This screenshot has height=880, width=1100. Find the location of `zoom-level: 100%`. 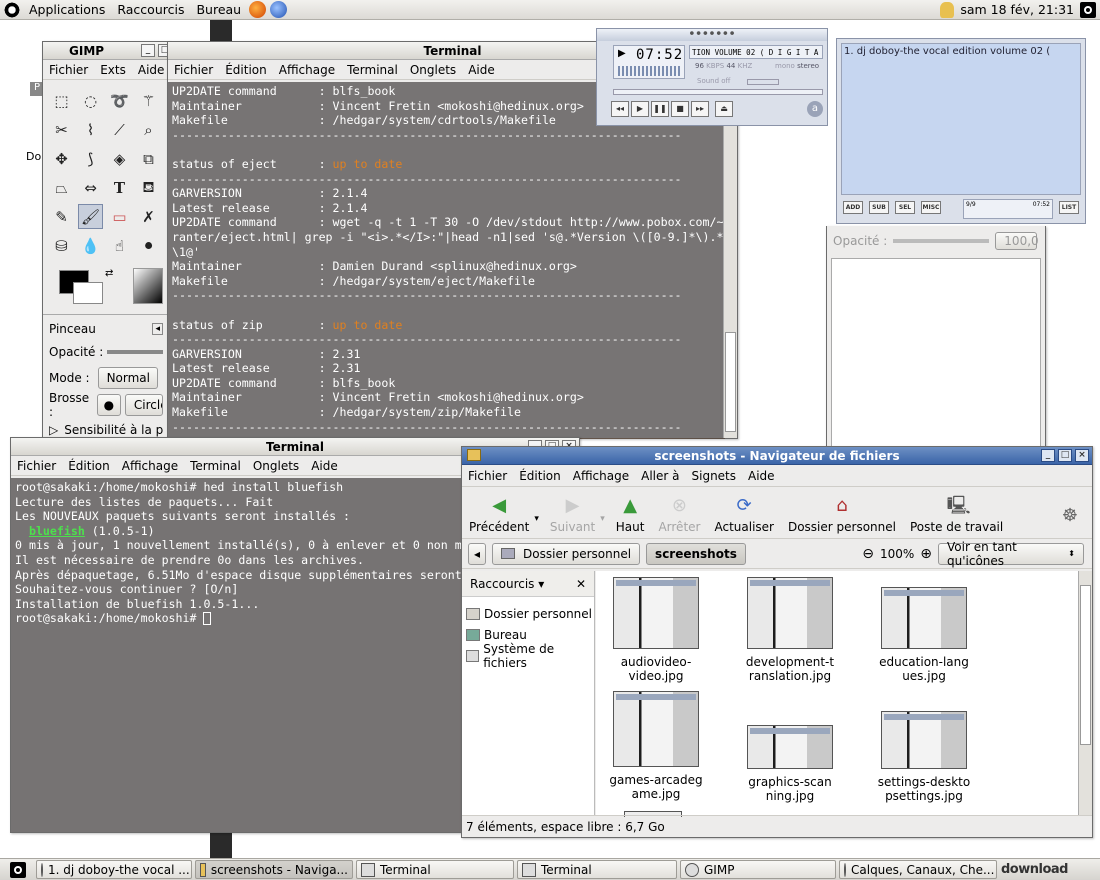

zoom-level: 100% is located at coordinates (897, 554).